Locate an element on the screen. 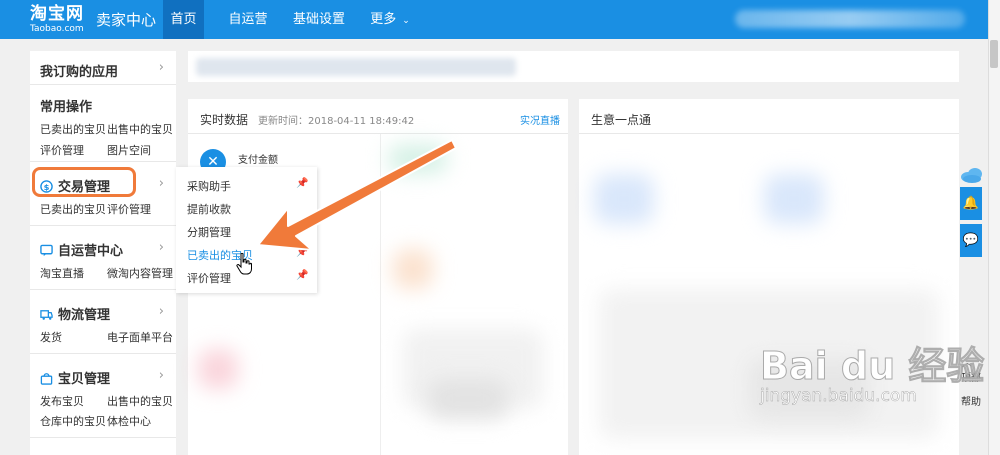 The width and height of the screenshot is (1000, 455). subscribed-apps-title: 我订购的应用 is located at coordinates (79, 70).